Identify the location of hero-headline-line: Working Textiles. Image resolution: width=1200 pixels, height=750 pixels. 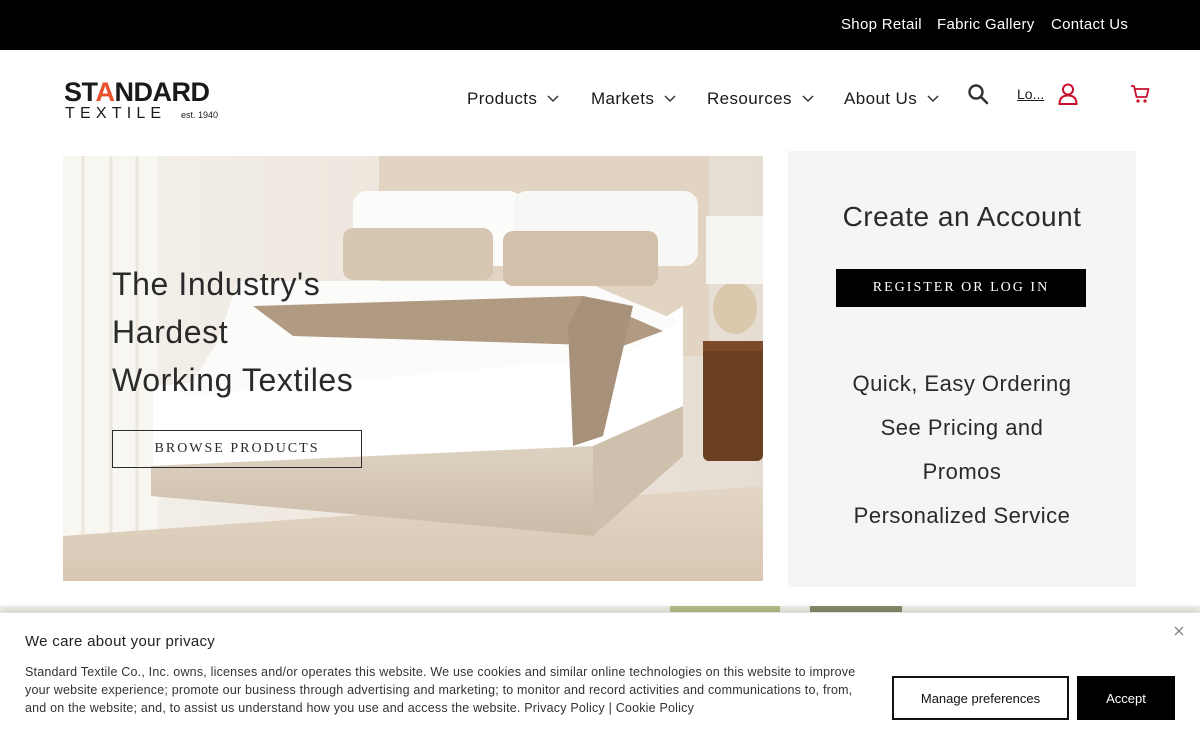
(233, 380).